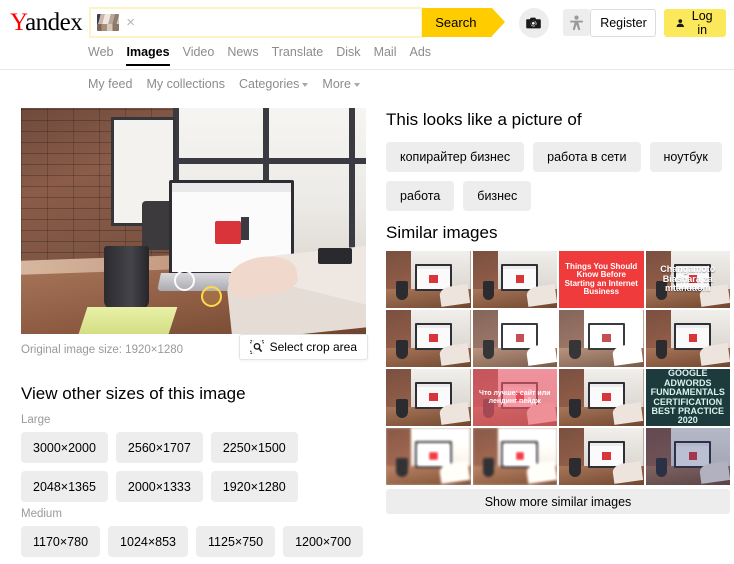 This screenshot has height=564, width=734. I want to click on size-option: 2048×1365, so click(64, 486).